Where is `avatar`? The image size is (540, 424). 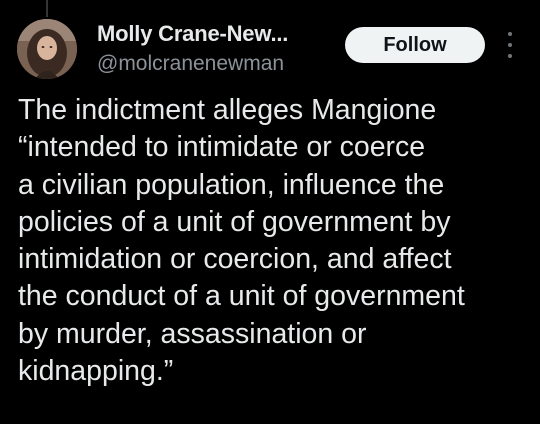 avatar is located at coordinates (47, 49).